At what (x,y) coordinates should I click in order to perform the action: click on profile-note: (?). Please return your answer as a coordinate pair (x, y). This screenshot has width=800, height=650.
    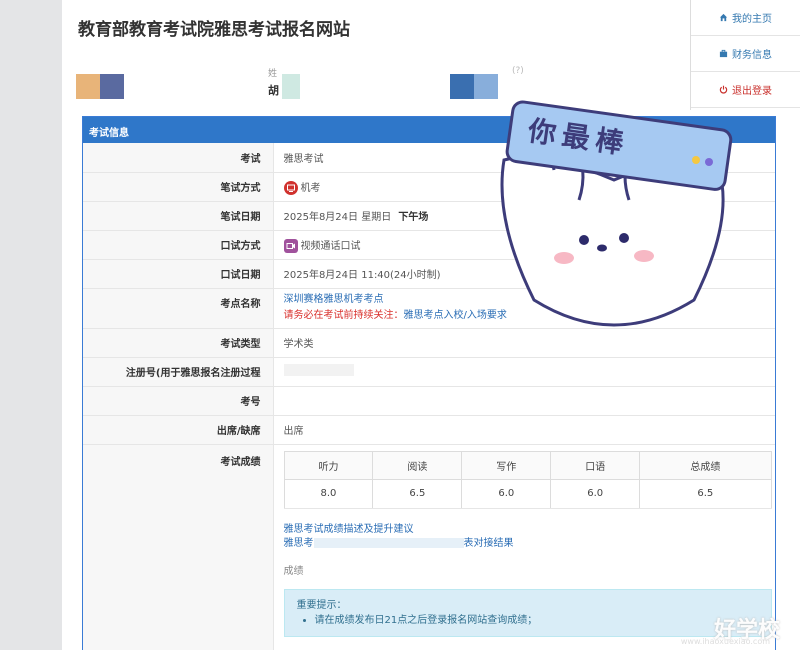
    Looking at the image, I should click on (518, 71).